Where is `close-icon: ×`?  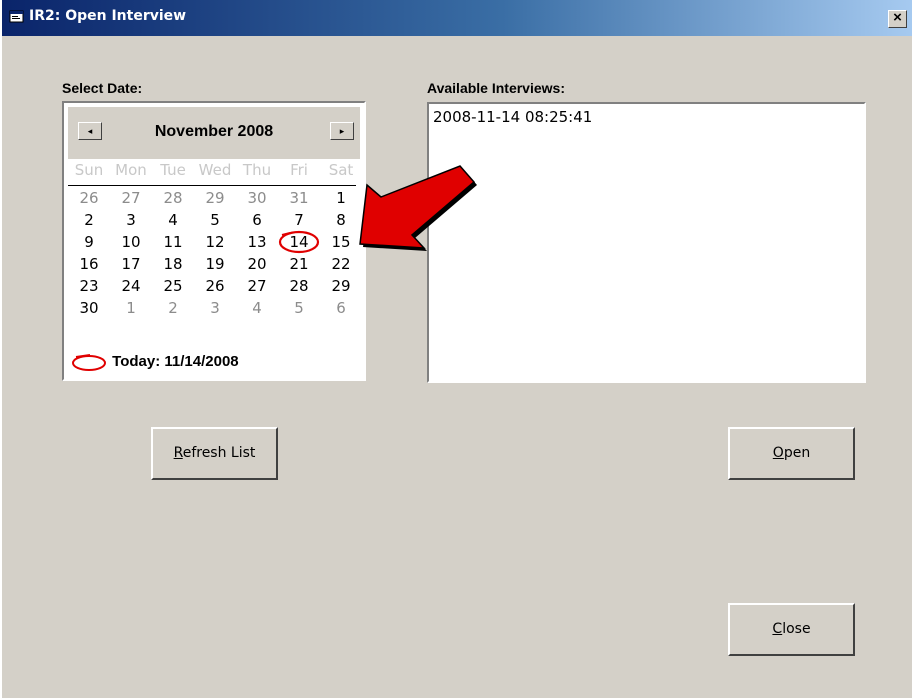
close-icon: × is located at coordinates (897, 17).